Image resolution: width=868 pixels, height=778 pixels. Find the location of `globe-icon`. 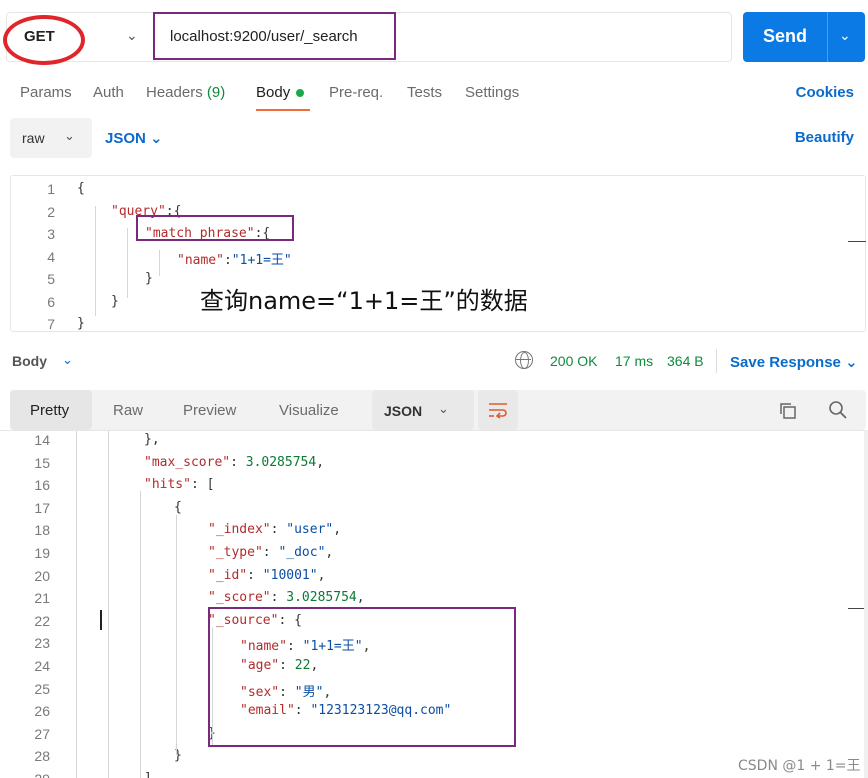

globe-icon is located at coordinates (524, 360).